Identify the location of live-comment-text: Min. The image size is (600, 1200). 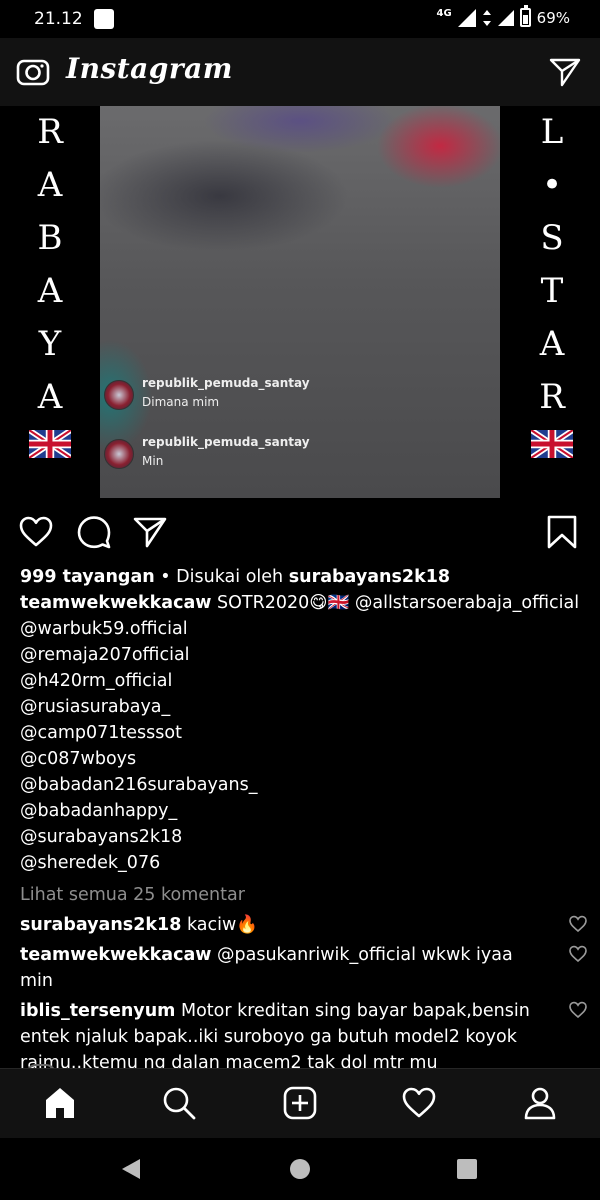
(153, 461).